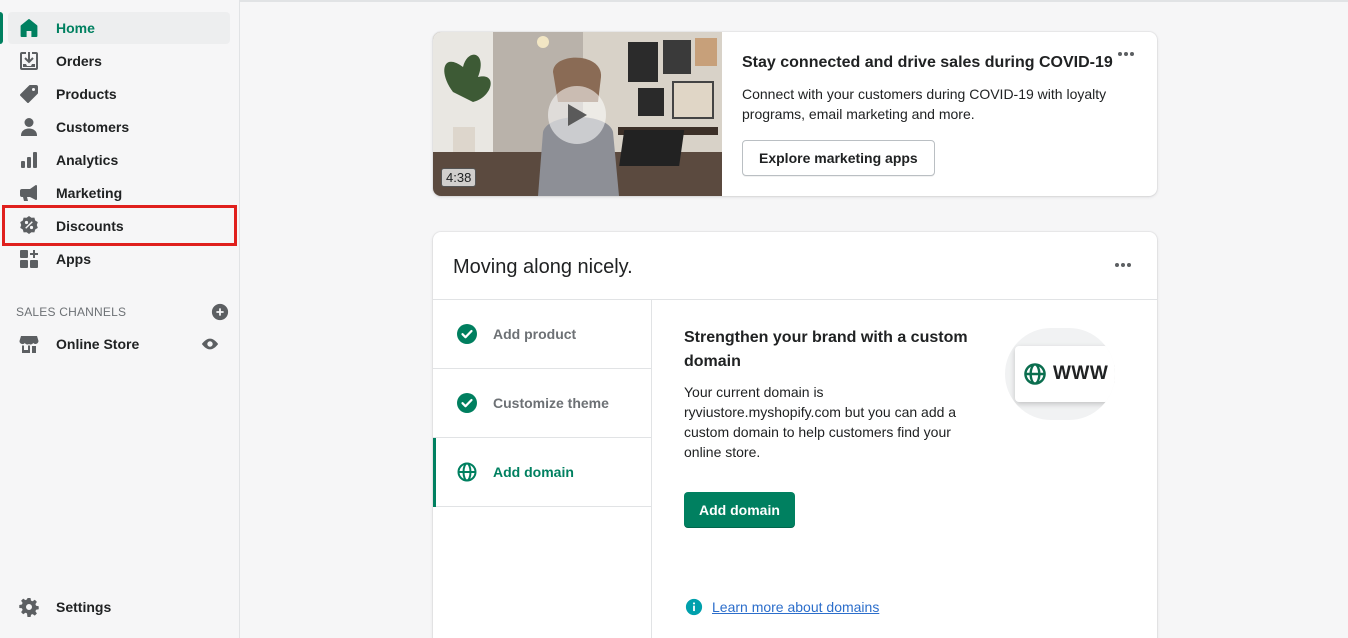 The image size is (1348, 638). Describe the element at coordinates (739, 510) in the screenshot. I see `add-domain-button: Add domain` at that location.